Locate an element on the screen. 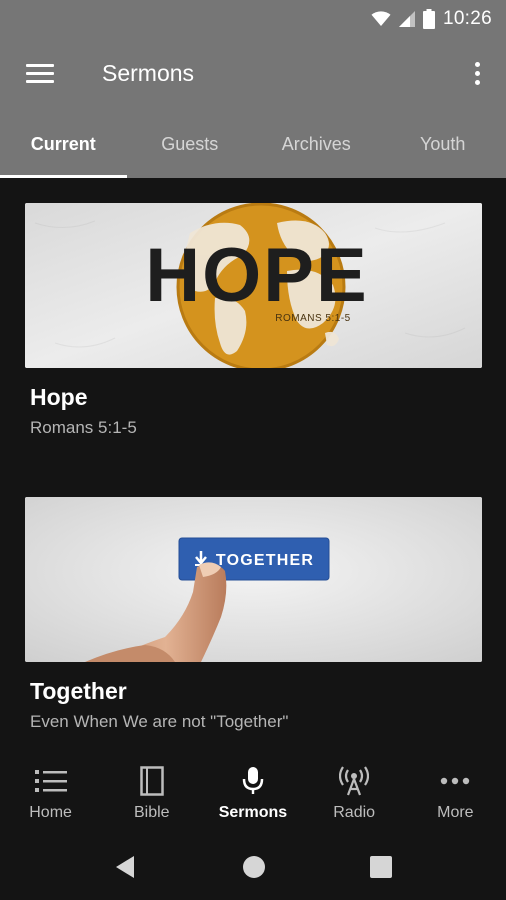 The image size is (506, 900). radio-tower-icon is located at coordinates (354, 781).